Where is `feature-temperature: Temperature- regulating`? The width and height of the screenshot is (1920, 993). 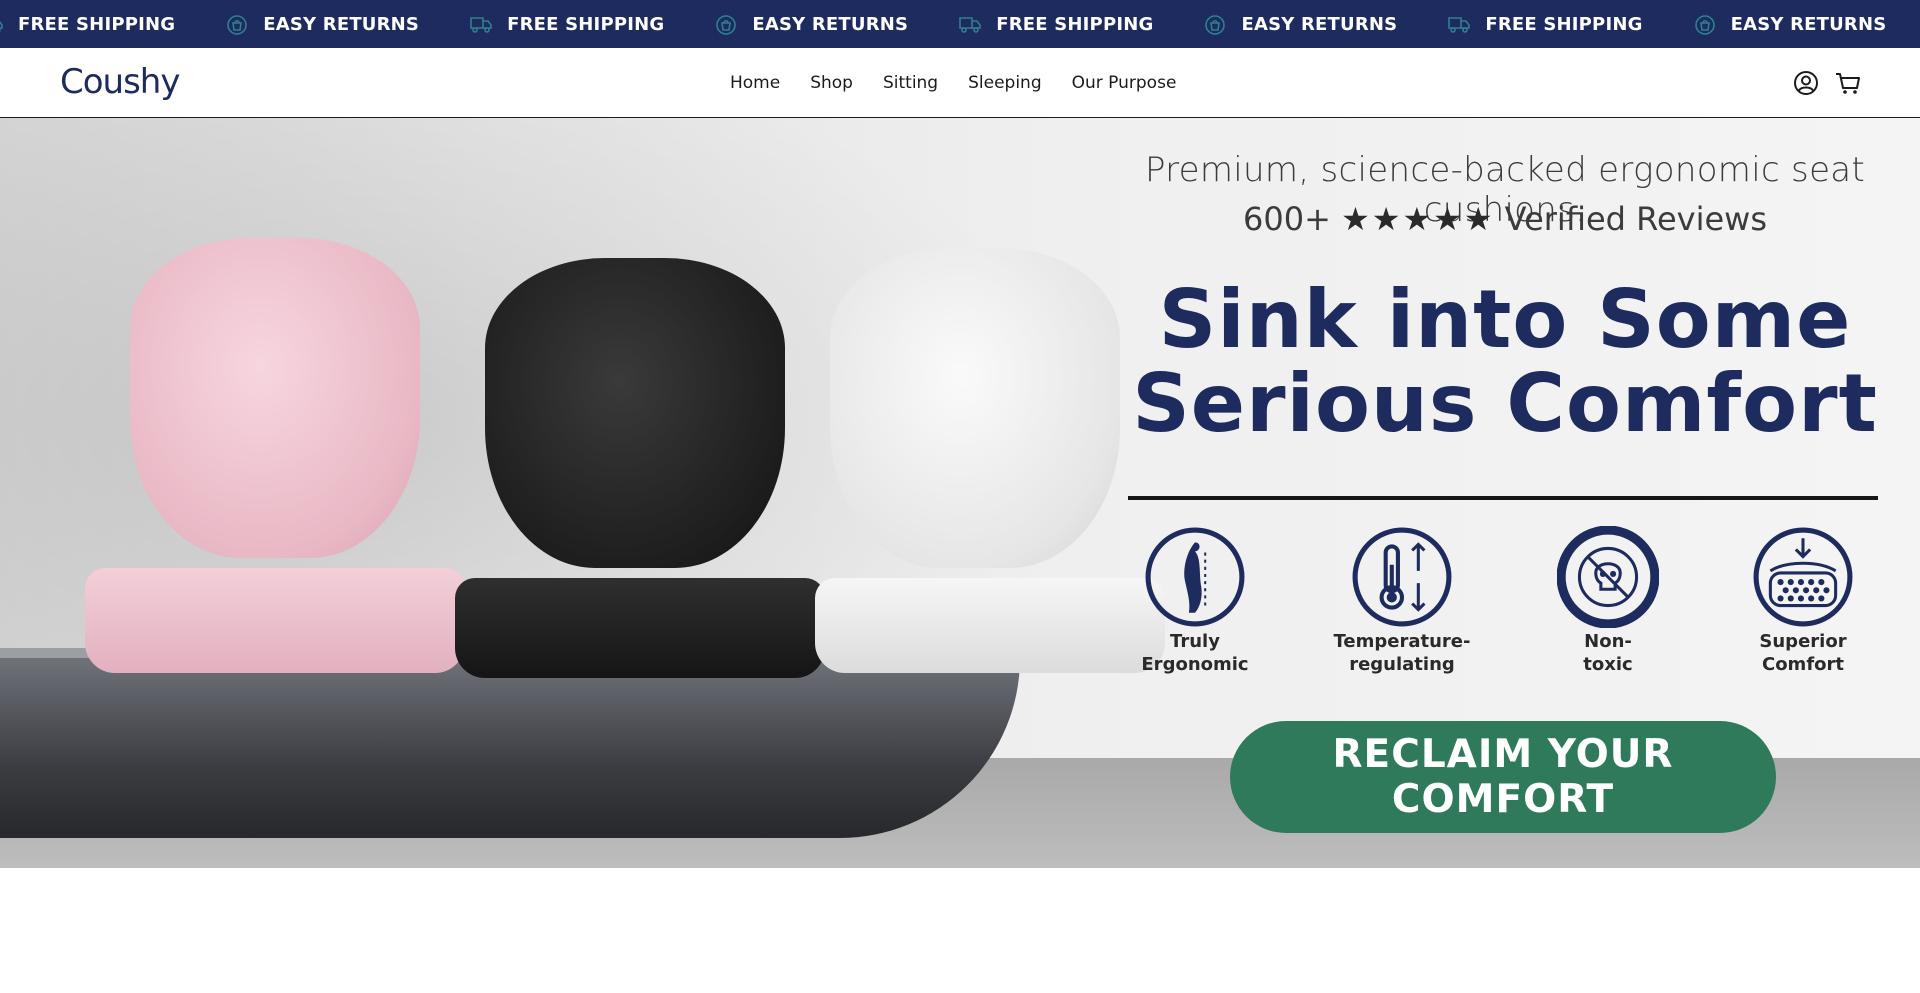 feature-temperature: Temperature- regulating is located at coordinates (1402, 601).